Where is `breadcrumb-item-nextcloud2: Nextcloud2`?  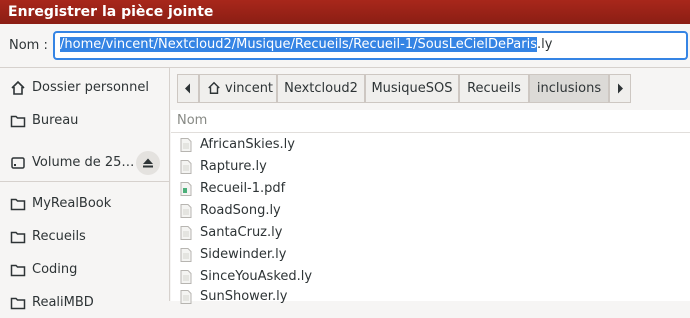 breadcrumb-item-nextcloud2: Nextcloud2 is located at coordinates (321, 88).